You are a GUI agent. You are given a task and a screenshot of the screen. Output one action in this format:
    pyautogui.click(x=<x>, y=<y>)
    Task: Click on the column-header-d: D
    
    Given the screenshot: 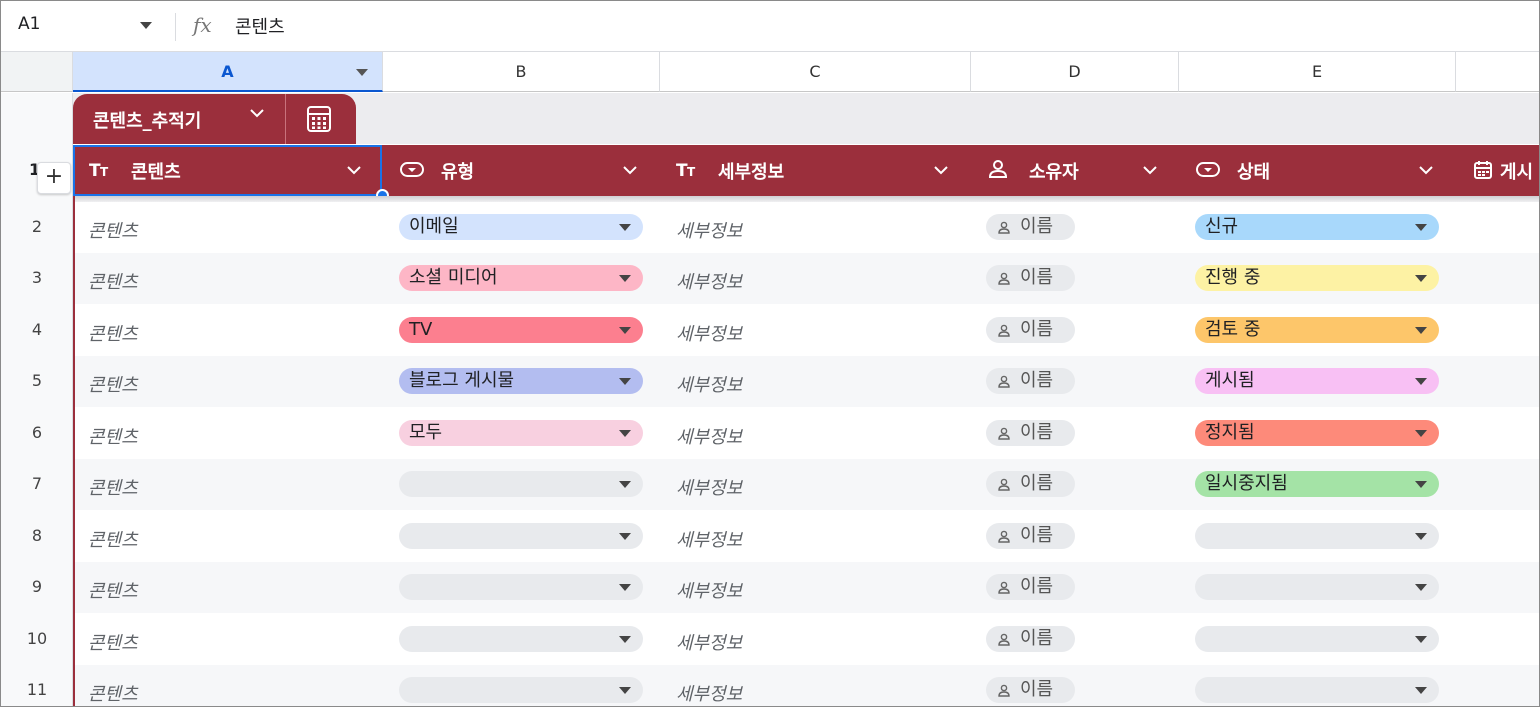 What is the action you would take?
    pyautogui.click(x=1075, y=72)
    